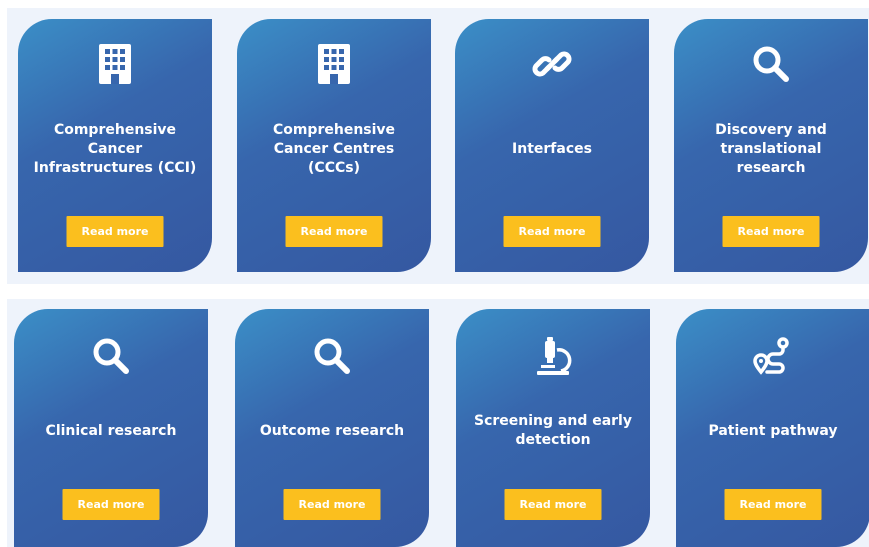  I want to click on card-title: Interfaces, so click(552, 148).